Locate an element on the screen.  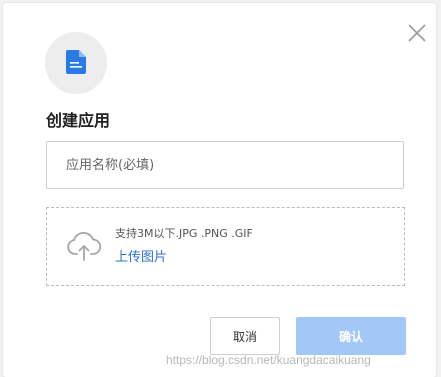
dialog-title: 创建应用 is located at coordinates (78, 120).